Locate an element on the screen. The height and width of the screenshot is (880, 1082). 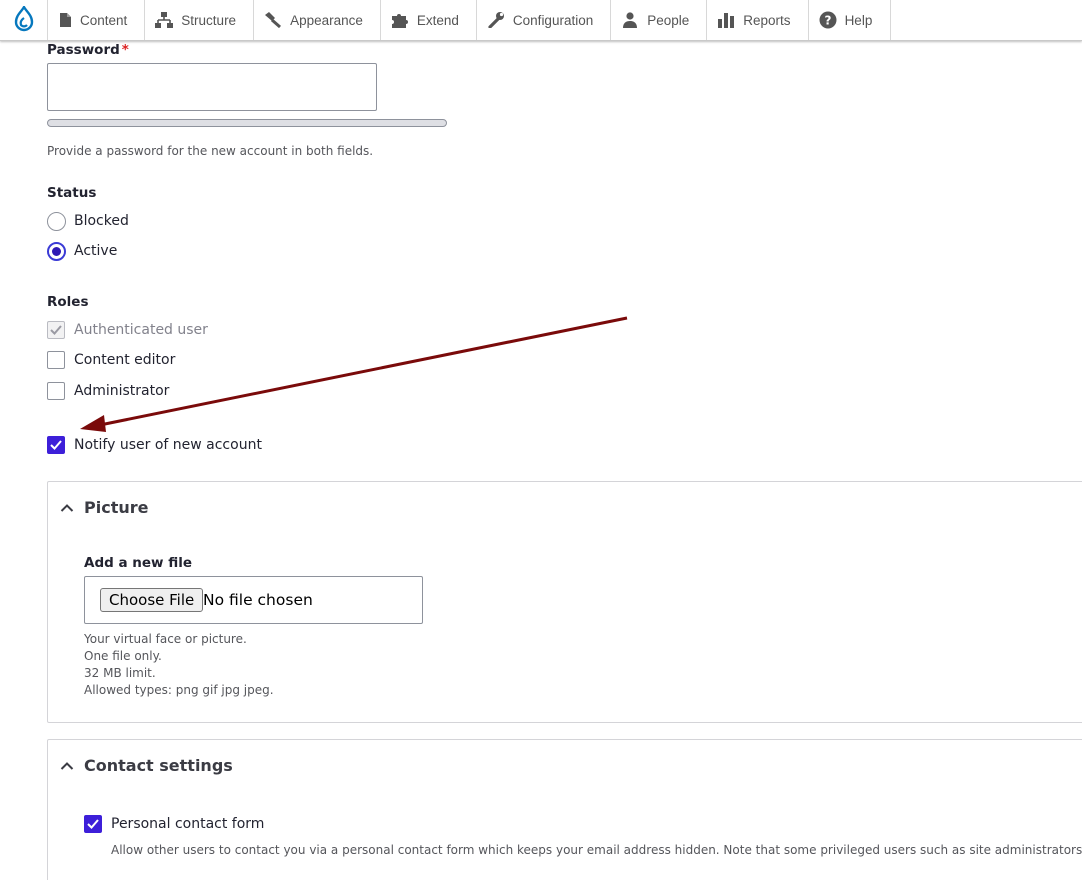
extend-icon is located at coordinates (400, 20).